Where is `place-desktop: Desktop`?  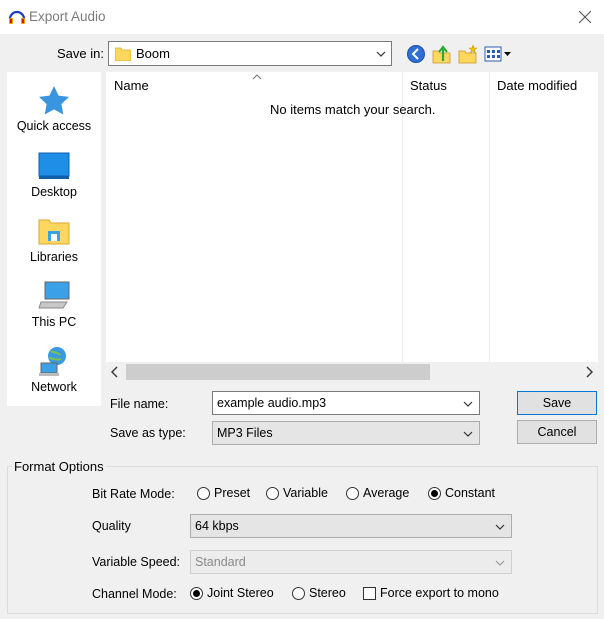
place-desktop: Desktop is located at coordinates (54, 174).